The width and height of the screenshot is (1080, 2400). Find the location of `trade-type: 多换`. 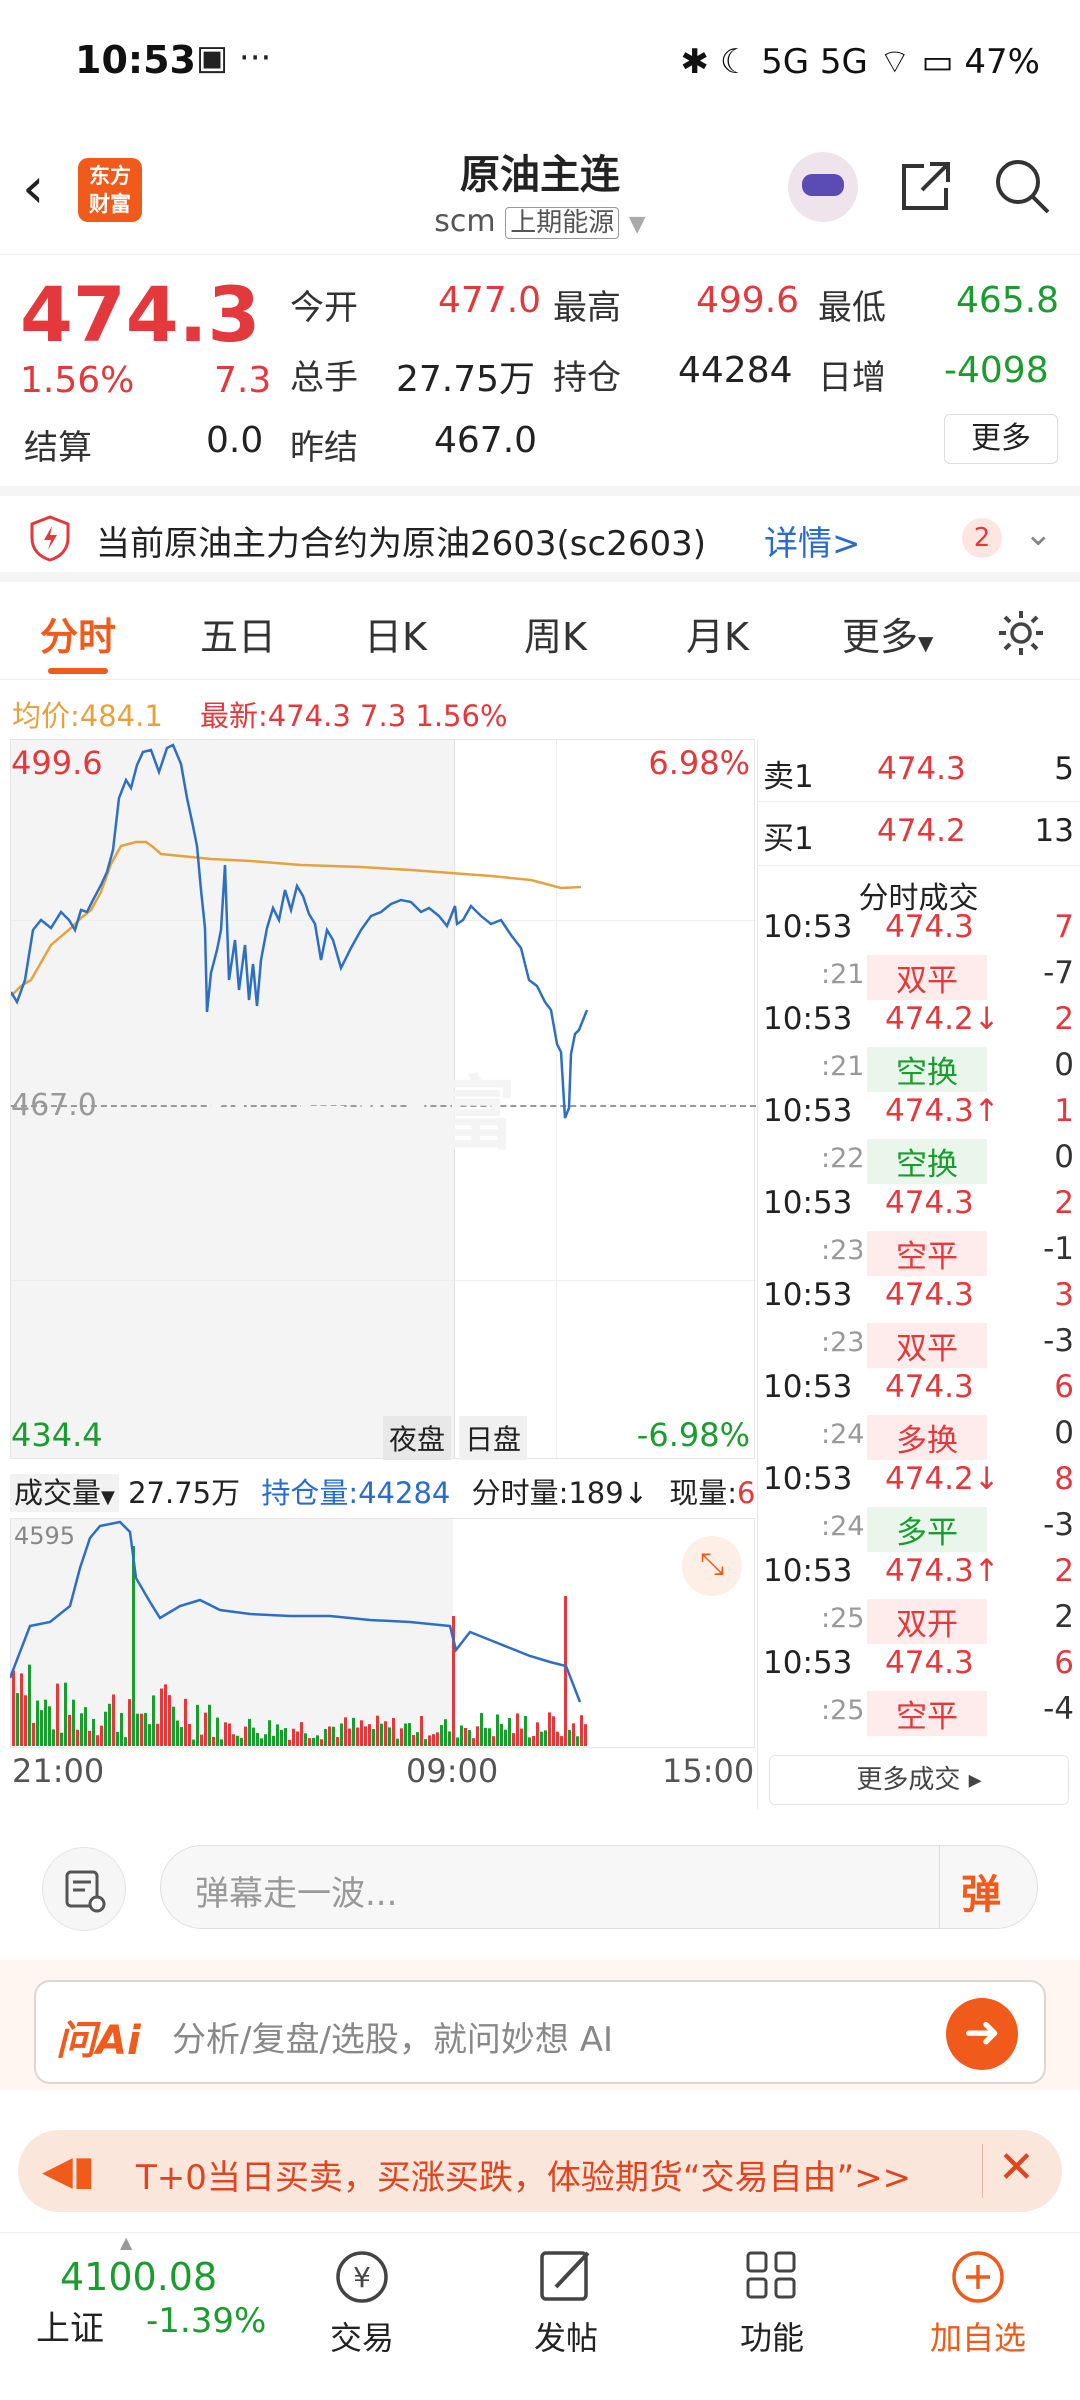

trade-type: 多换 is located at coordinates (927, 1437).